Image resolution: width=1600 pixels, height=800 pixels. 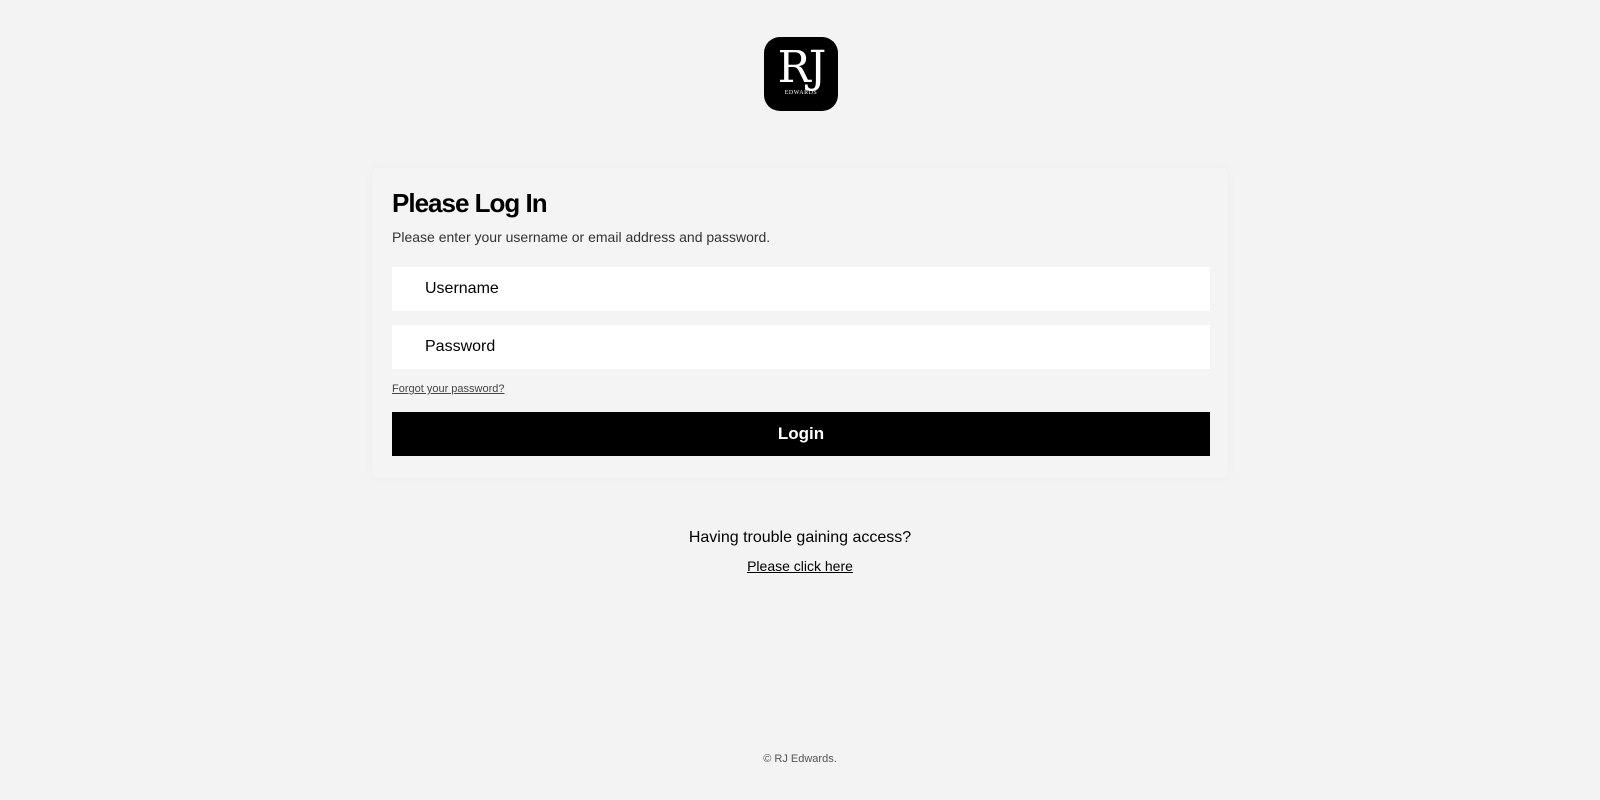 I want to click on password-input, so click(x=801, y=347).